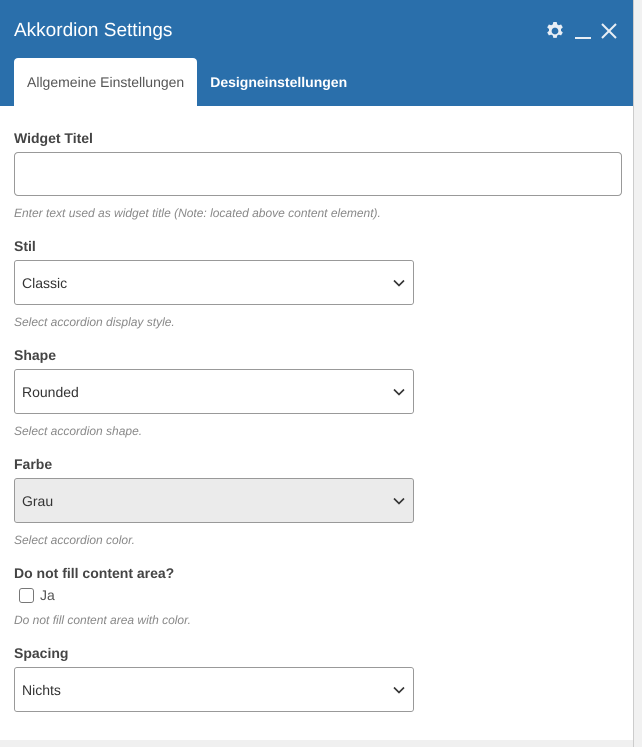 This screenshot has height=747, width=642. Describe the element at coordinates (555, 31) in the screenshot. I see `settings-icon` at that location.